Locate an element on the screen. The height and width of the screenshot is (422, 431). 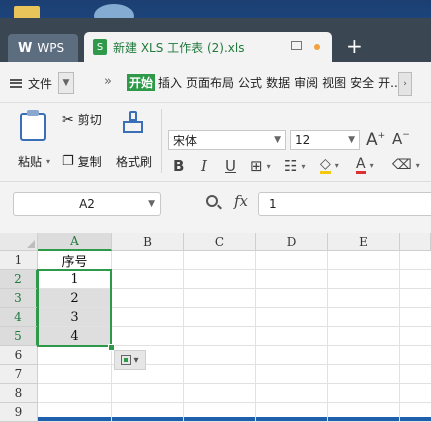
row-header-2: 2 is located at coordinates (19, 279).